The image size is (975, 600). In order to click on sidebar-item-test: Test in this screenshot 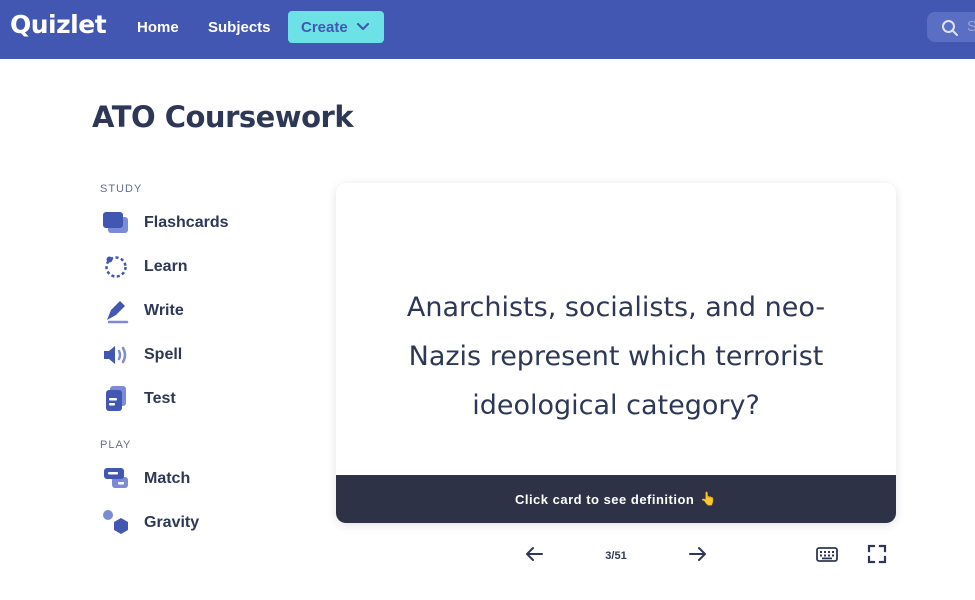, I will do `click(200, 399)`.